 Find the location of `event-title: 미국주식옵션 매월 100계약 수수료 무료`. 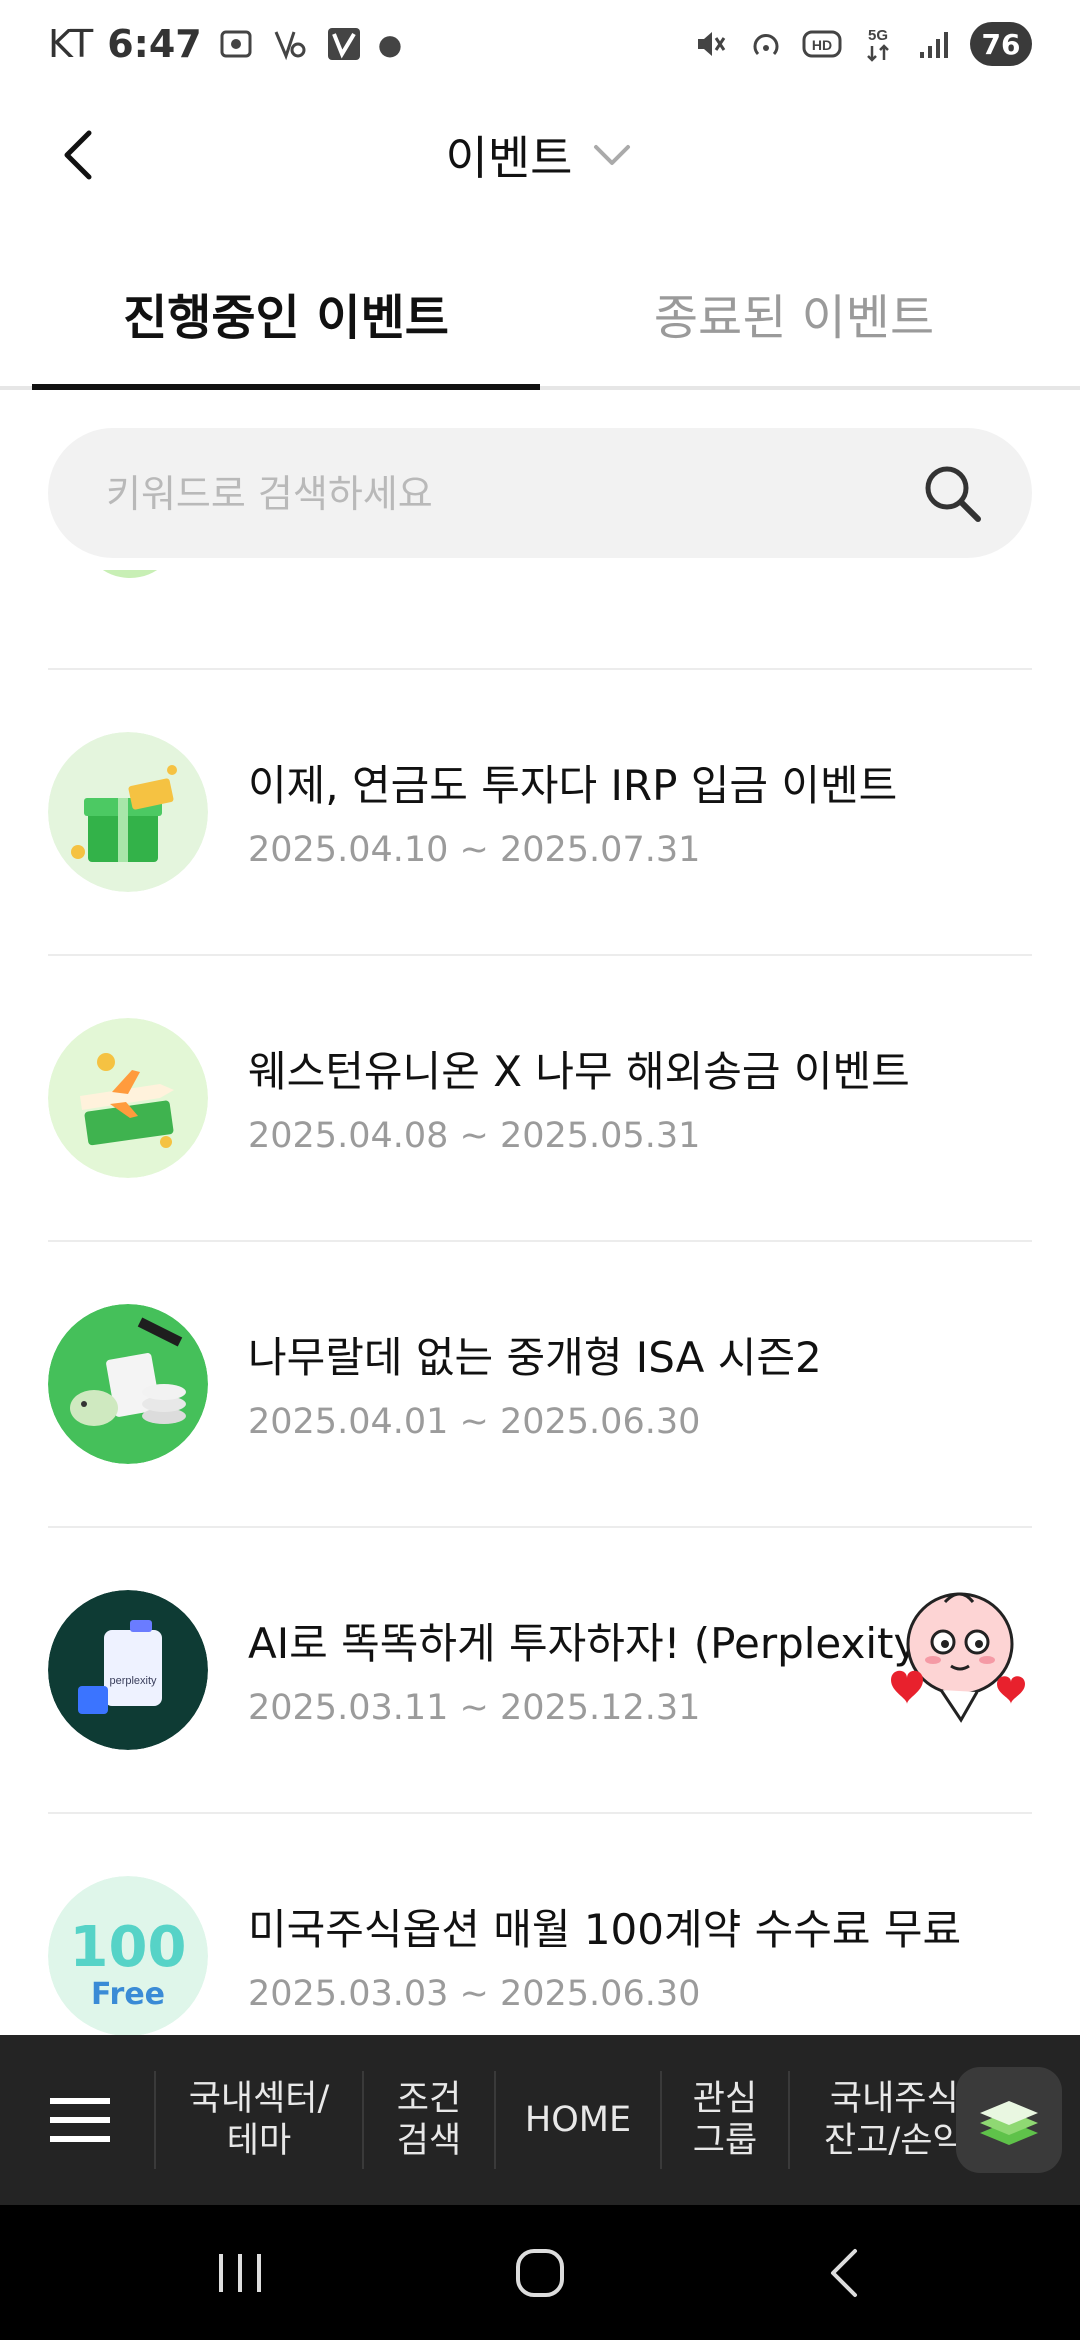

event-title: 미국주식옵션 매월 100계약 수수료 무료 is located at coordinates (605, 1929).